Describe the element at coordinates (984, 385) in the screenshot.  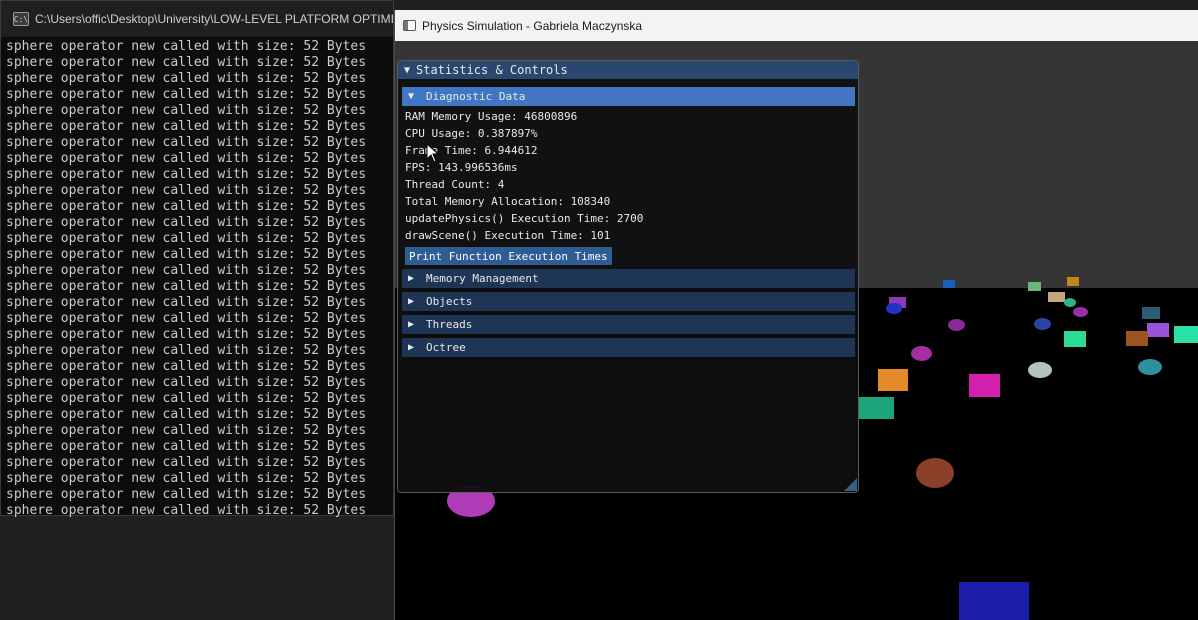
I see `cube-magenta` at that location.